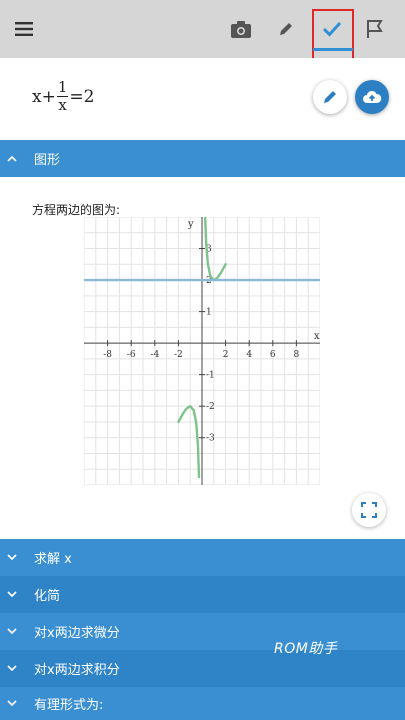 The image size is (405, 720). Describe the element at coordinates (306, 649) in the screenshot. I see `watermark: ROM助手` at that location.